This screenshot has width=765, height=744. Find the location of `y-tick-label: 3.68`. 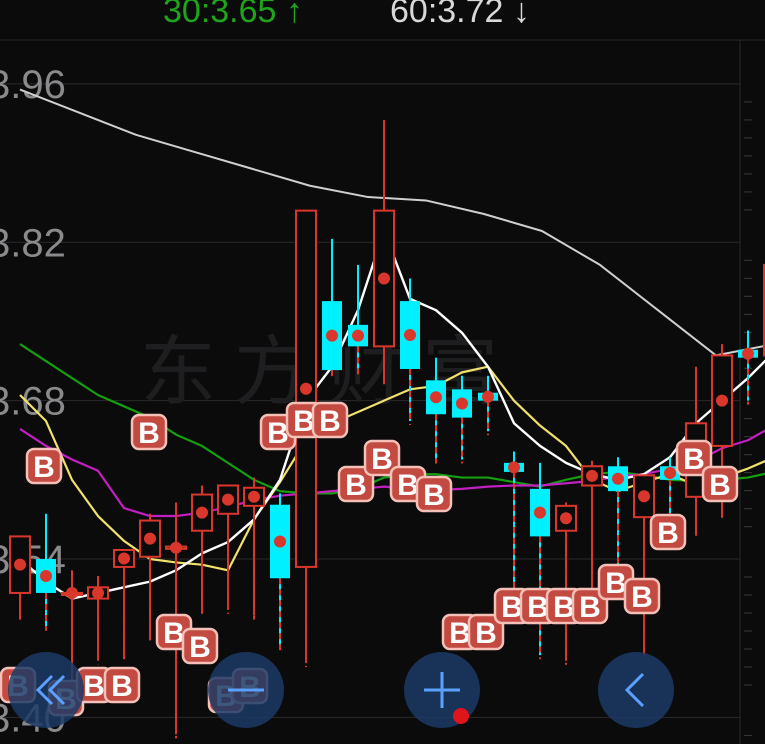

y-tick-label: 3.68 is located at coordinates (33, 402).